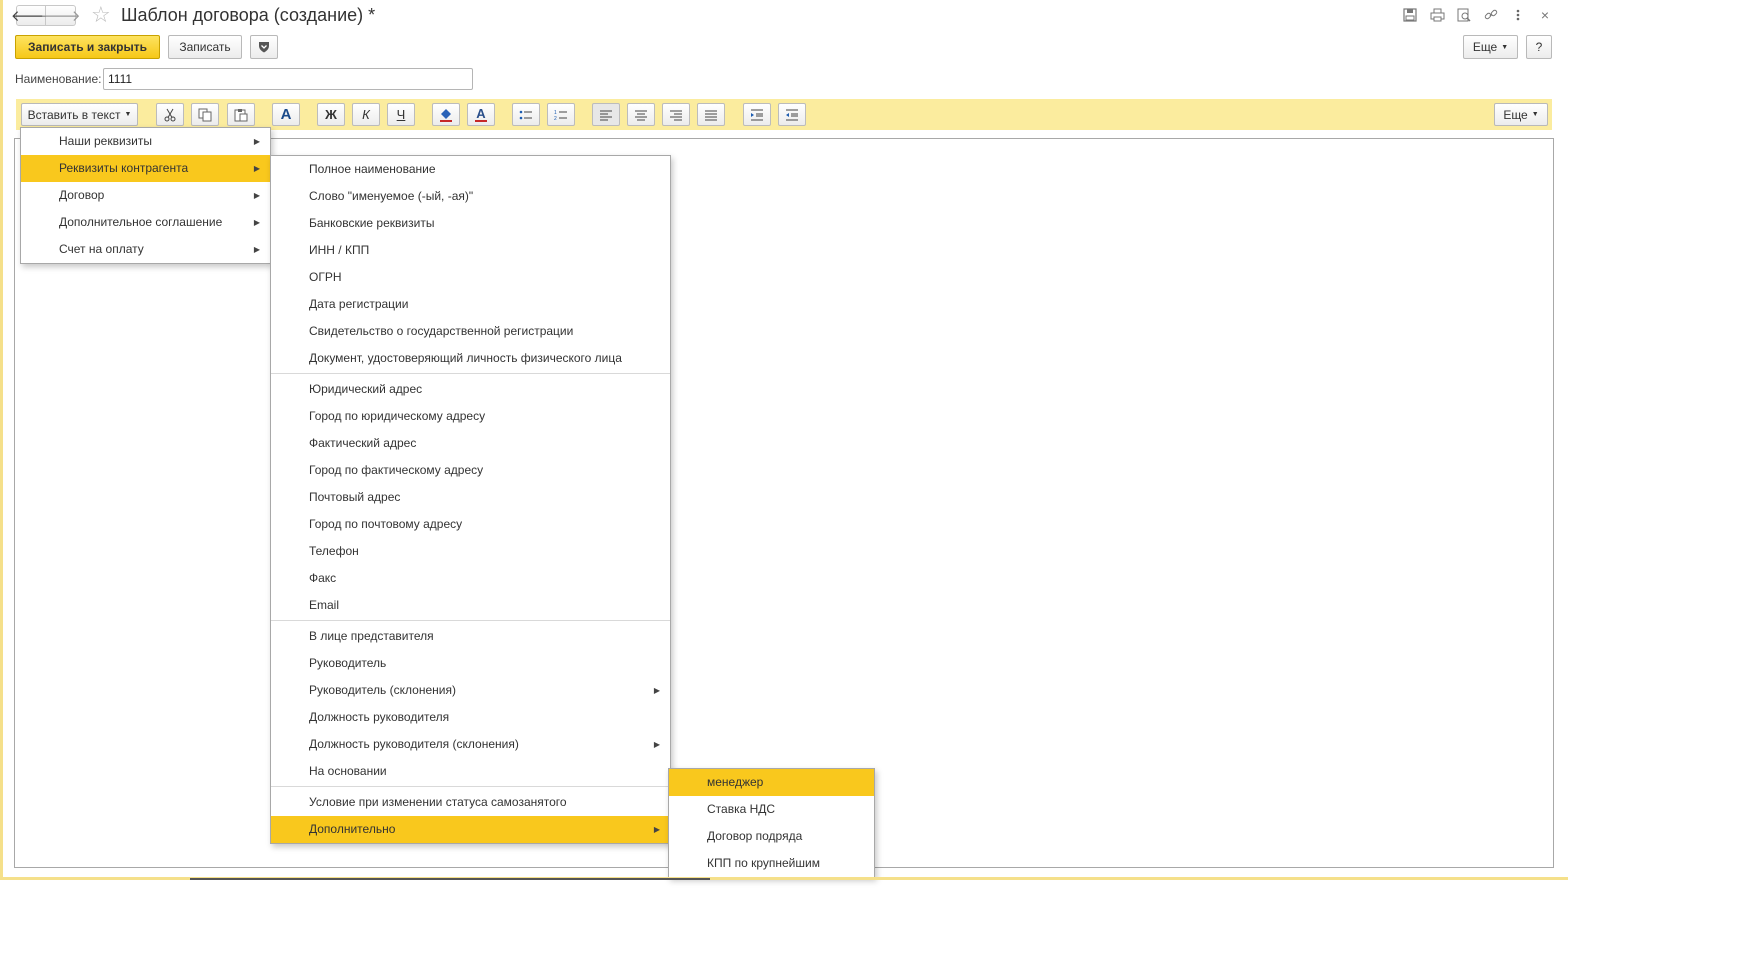 The height and width of the screenshot is (975, 1738). I want to click on align-left-icon, so click(606, 115).